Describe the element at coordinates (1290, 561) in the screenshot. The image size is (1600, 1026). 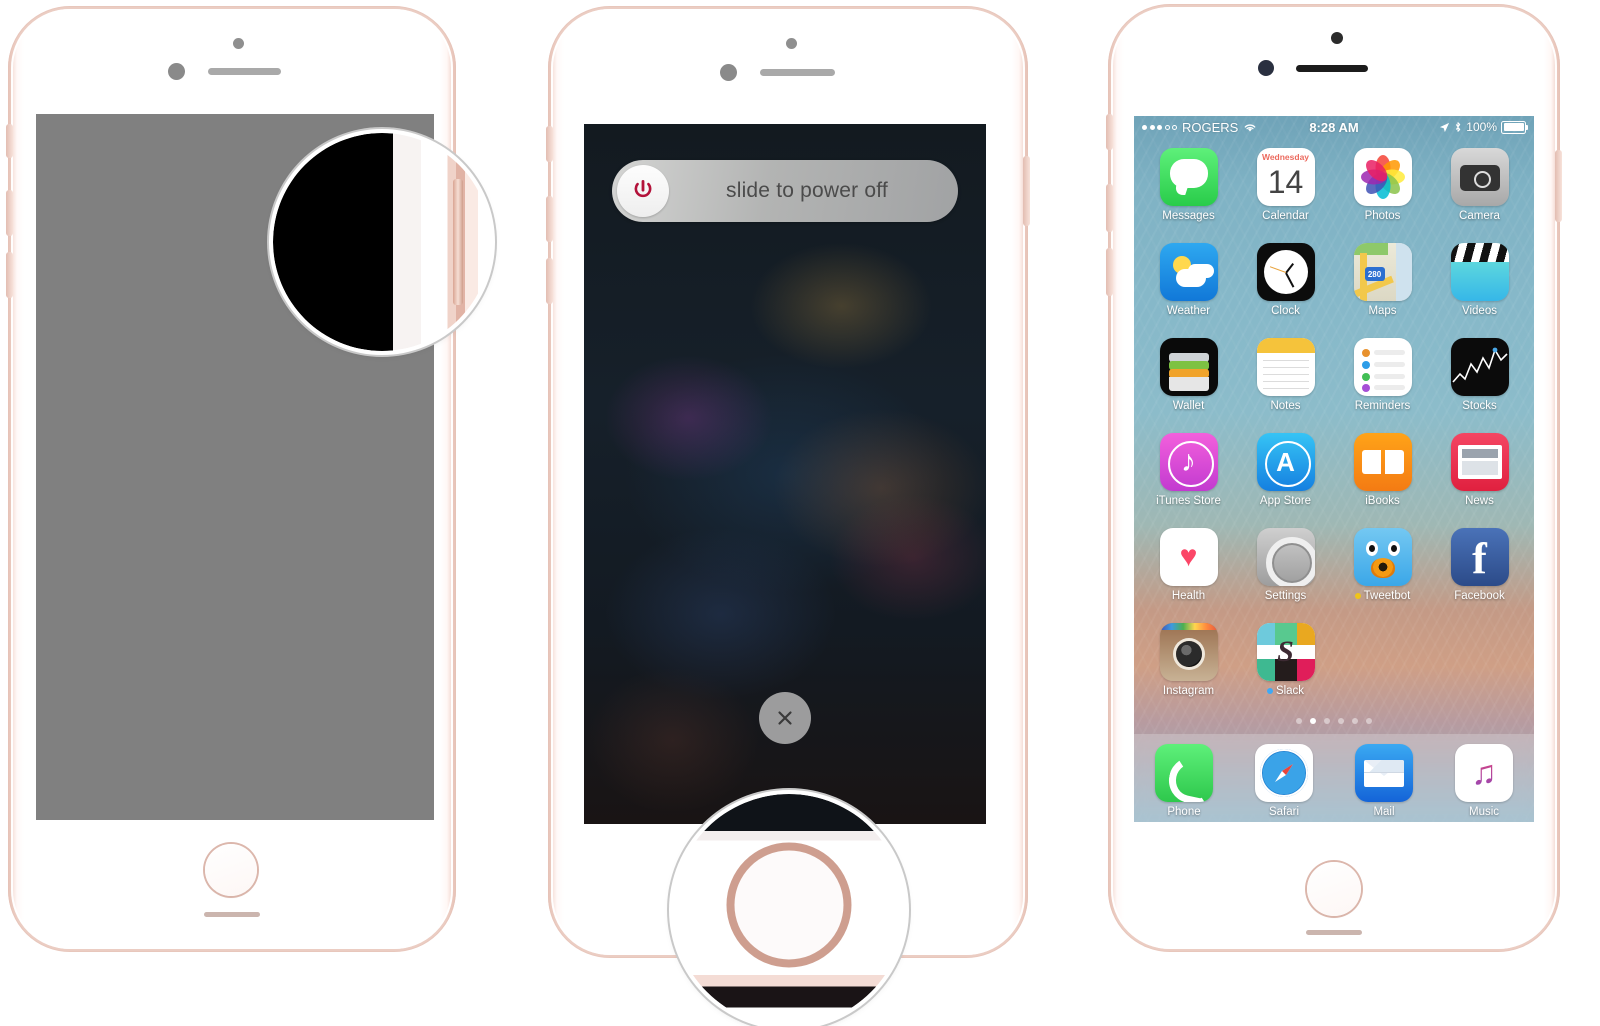
I see `gear-icon` at that location.